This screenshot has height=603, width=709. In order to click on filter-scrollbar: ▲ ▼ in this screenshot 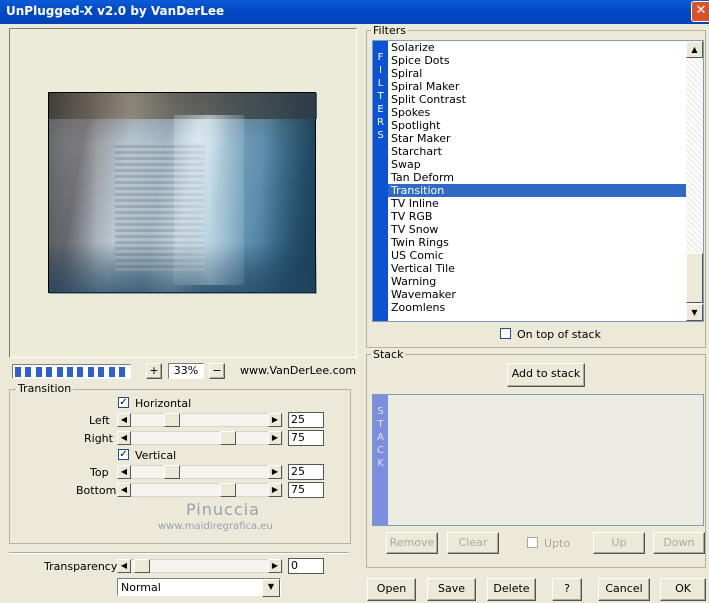, I will do `click(694, 181)`.